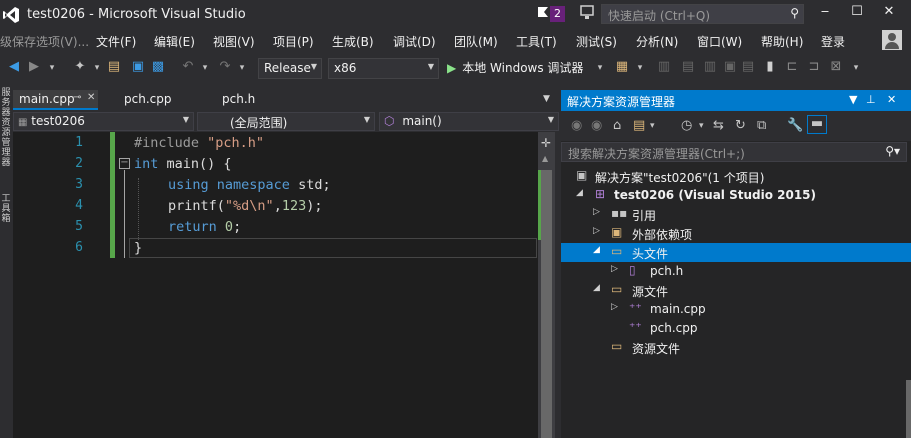 This screenshot has width=911, height=438. Describe the element at coordinates (238, 100) in the screenshot. I see `tab-pch-h: pch.h` at that location.